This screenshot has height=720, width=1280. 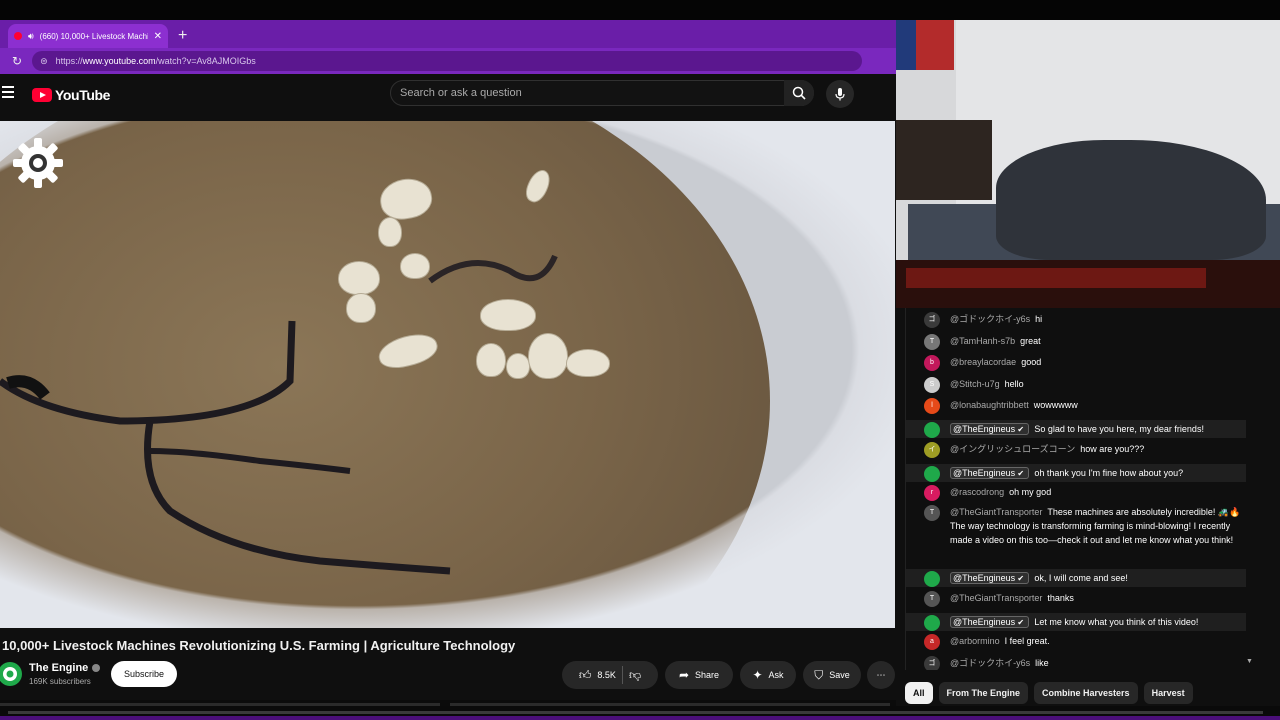 I want to click on chat-message: b @breaylacordae good, so click(x=1076, y=363).